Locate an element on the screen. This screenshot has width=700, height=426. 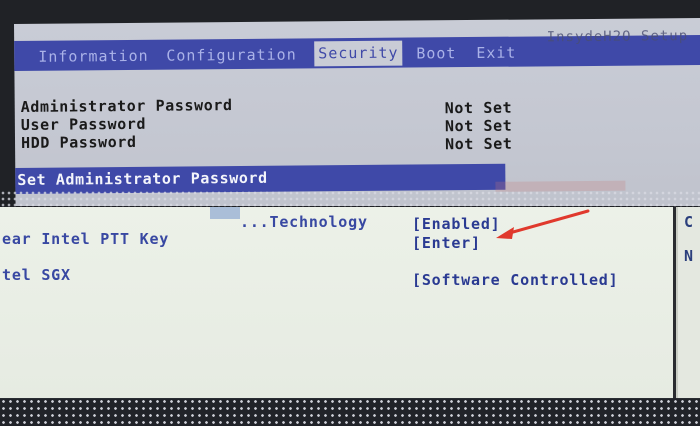
clear-ptt-key-value: [Enter] is located at coordinates (446, 243).